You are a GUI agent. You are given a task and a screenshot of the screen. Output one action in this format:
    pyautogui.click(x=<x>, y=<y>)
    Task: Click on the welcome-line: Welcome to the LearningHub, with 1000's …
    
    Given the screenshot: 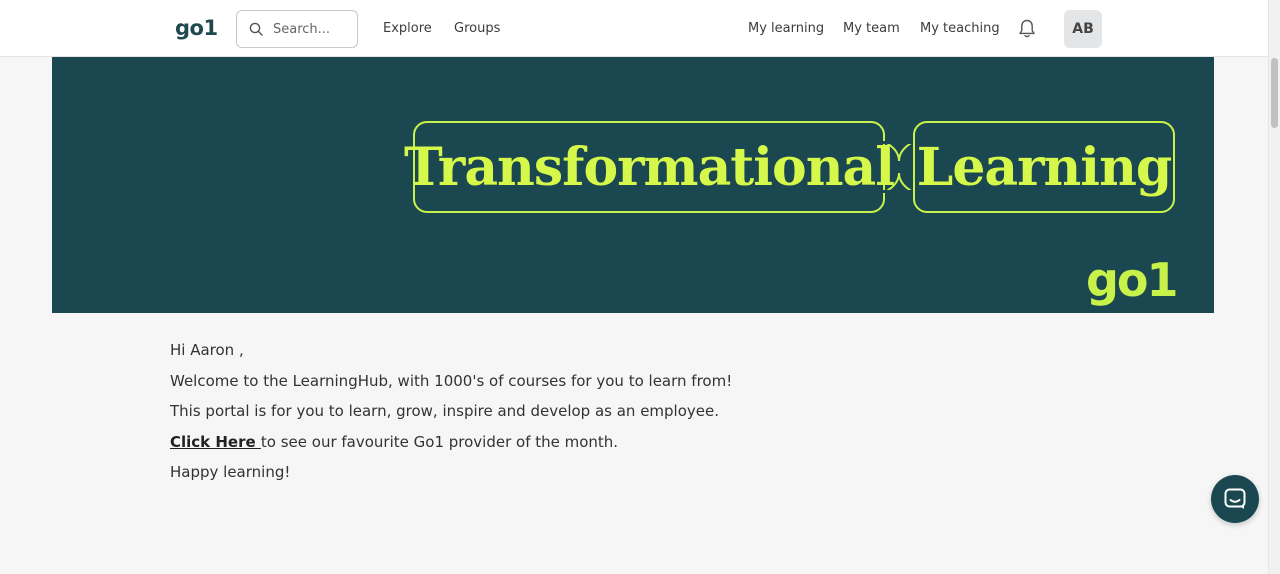 What is the action you would take?
    pyautogui.click(x=451, y=380)
    